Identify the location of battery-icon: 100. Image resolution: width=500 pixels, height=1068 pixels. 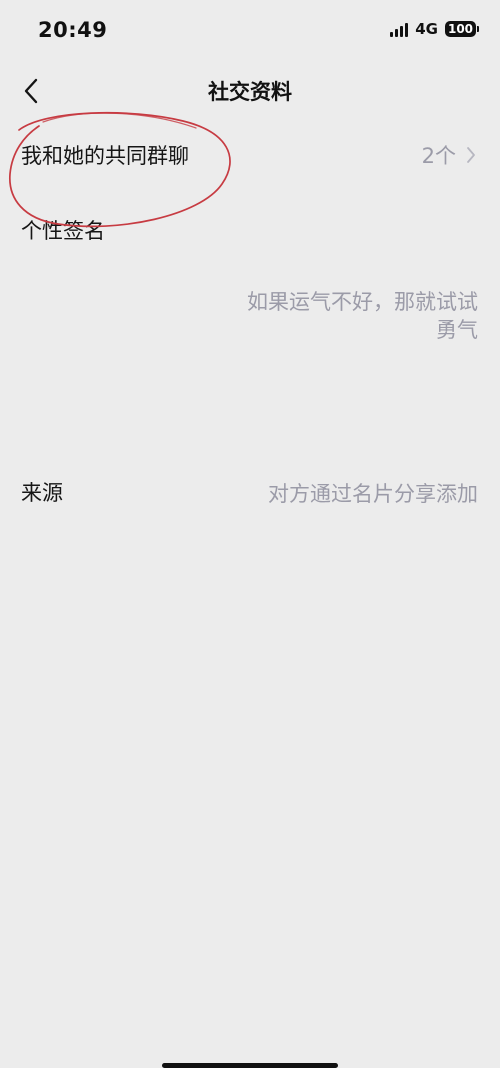
(462, 29).